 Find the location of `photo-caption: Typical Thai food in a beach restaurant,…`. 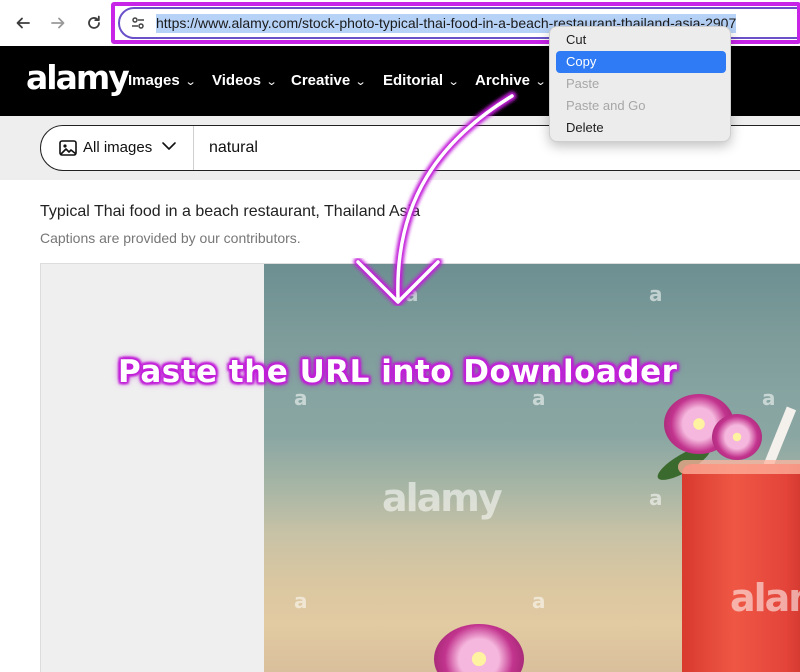

photo-caption: Typical Thai food in a beach restaurant,… is located at coordinates (230, 211).